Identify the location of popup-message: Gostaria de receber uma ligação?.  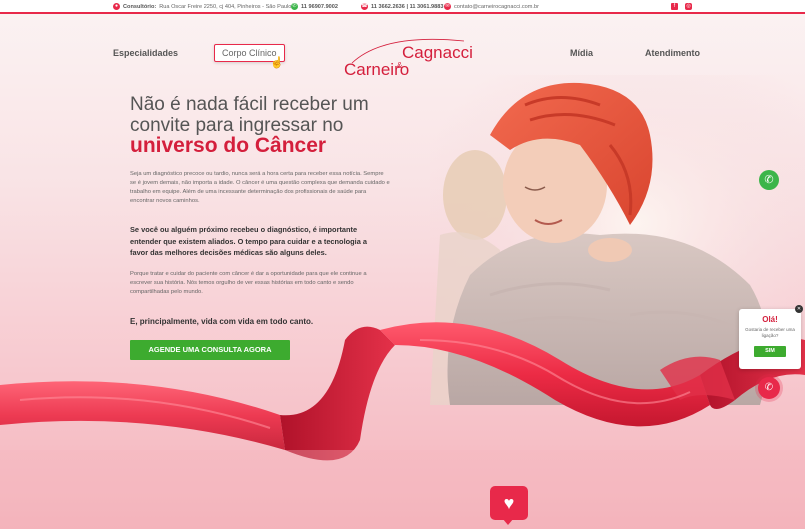
(770, 332).